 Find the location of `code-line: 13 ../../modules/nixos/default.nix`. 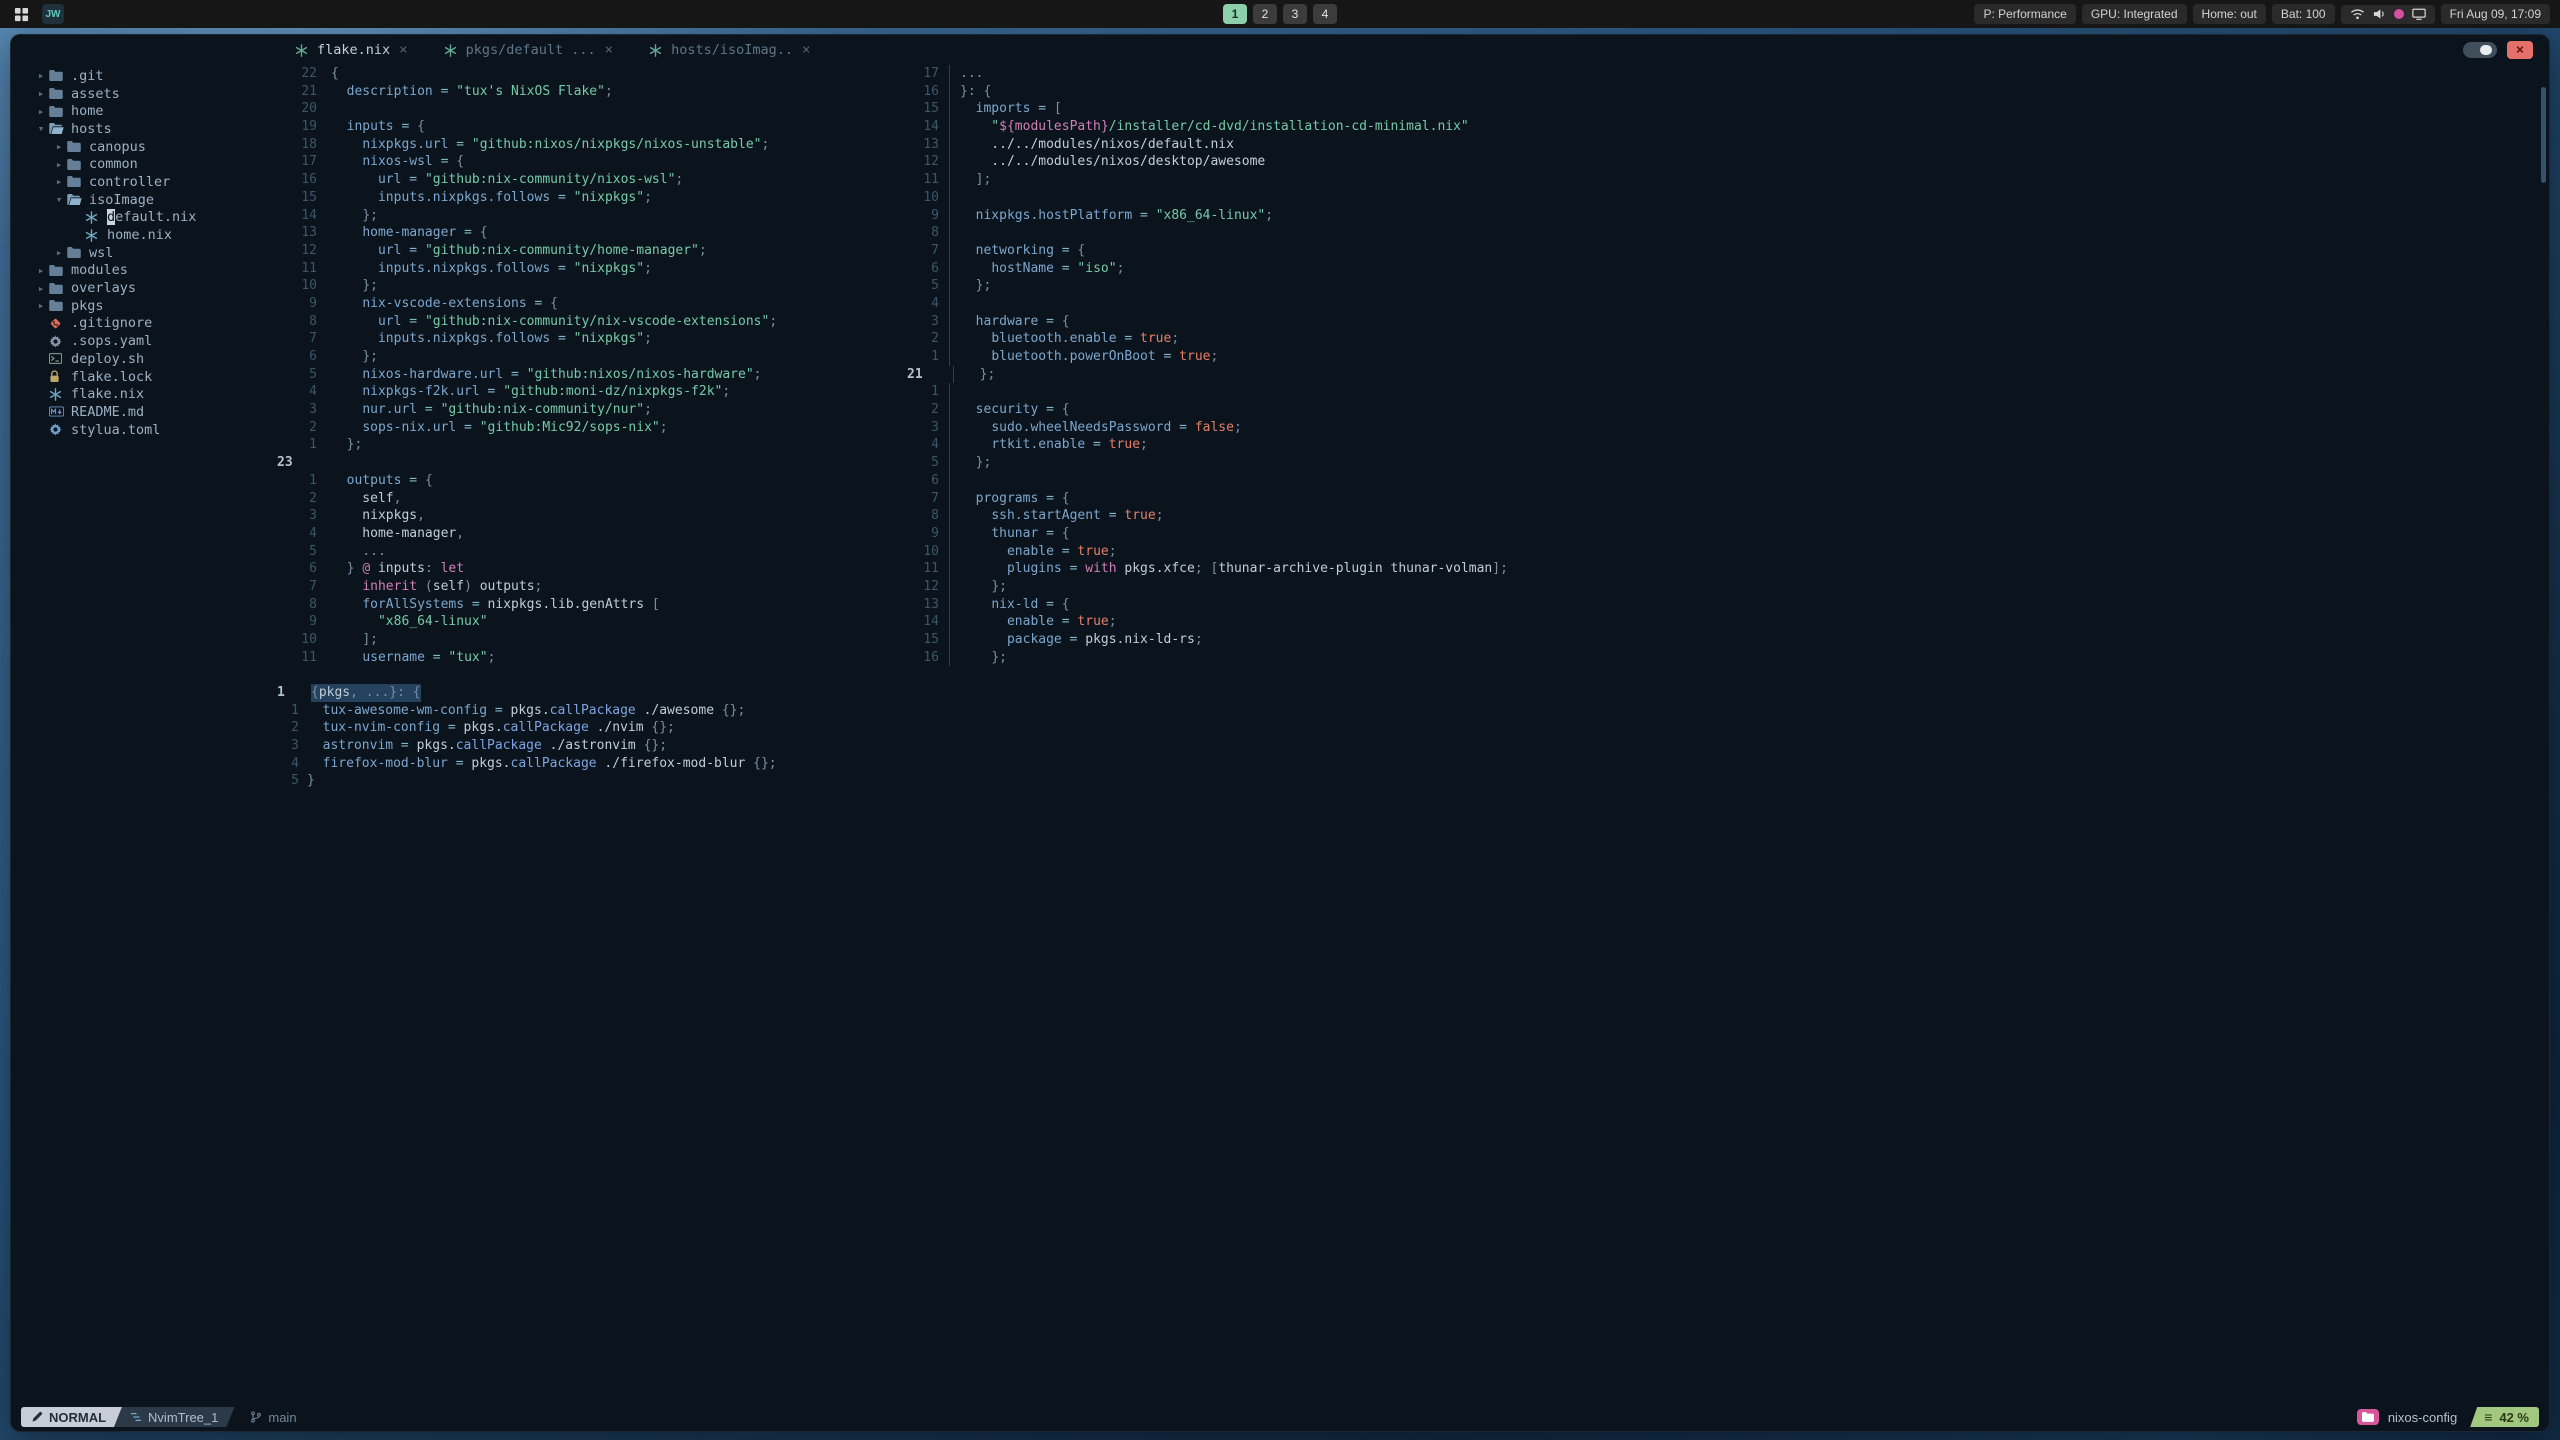

code-line: 13 ../../modules/nixos/default.nix is located at coordinates (1726, 144).